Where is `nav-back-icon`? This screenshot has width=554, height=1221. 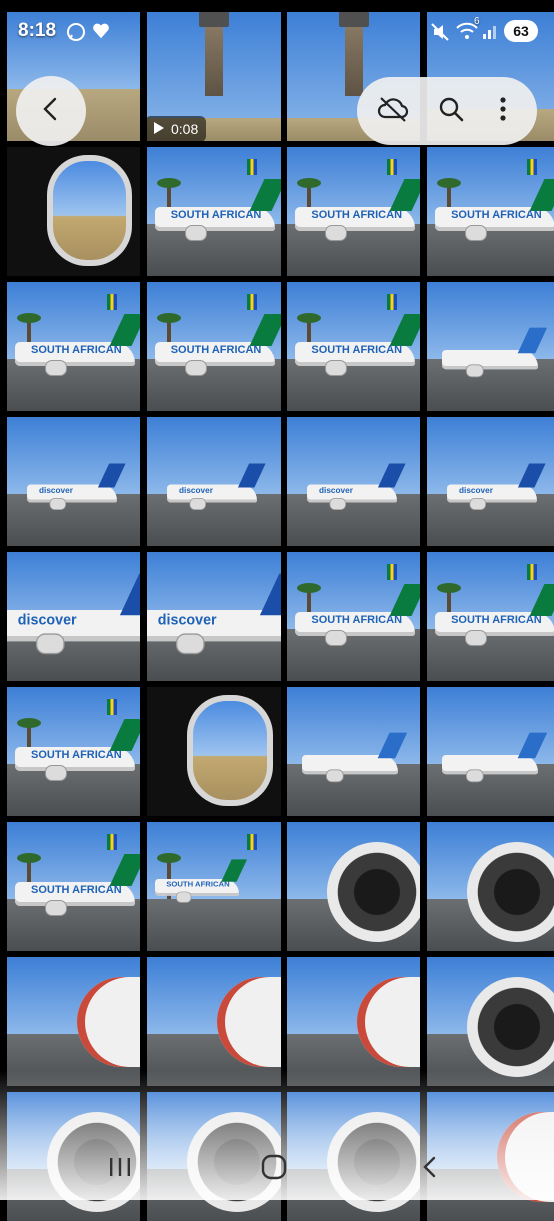
nav-back-icon is located at coordinates (430, 1169).